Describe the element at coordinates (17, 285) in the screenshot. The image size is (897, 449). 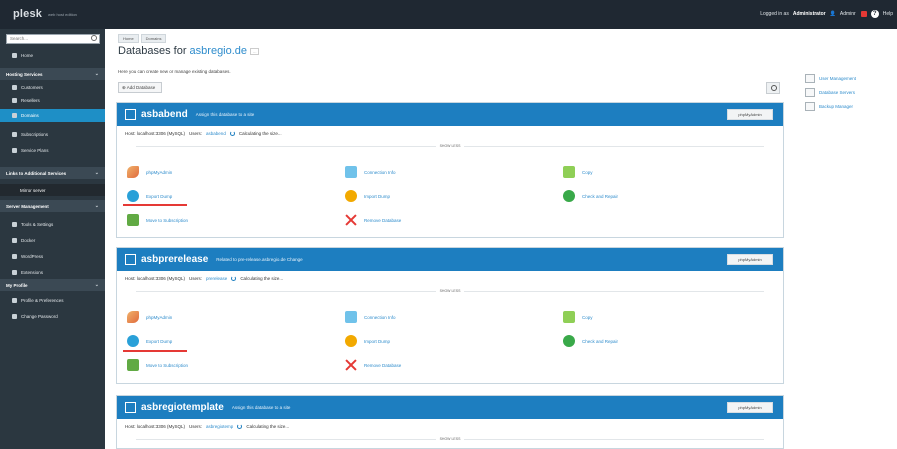
I see `section-label: My Profile` at that location.